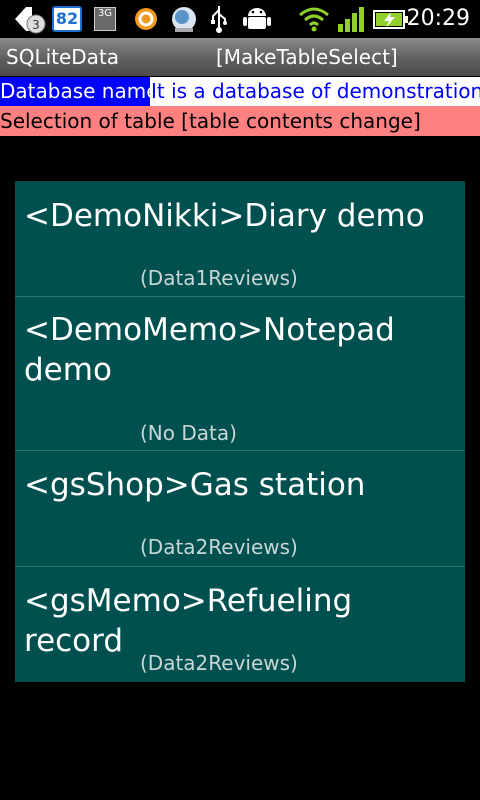  What do you see at coordinates (390, 19) in the screenshot?
I see `battery-charging-icon` at bounding box center [390, 19].